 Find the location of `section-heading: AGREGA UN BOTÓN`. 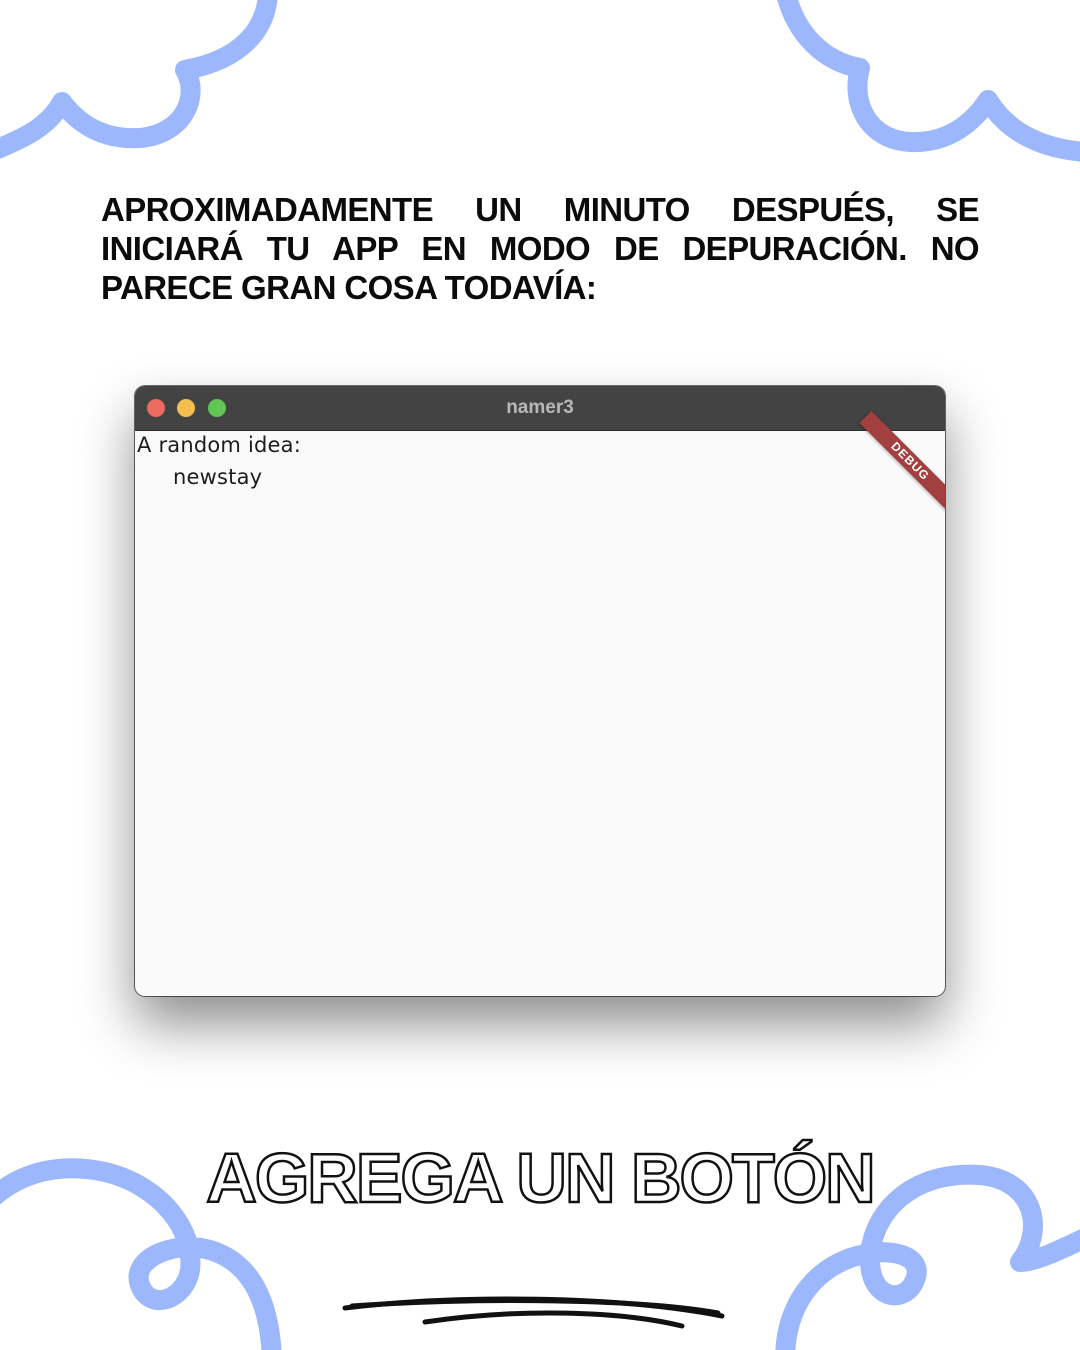

section-heading: AGREGA UN BOTÓN is located at coordinates (541, 1178).